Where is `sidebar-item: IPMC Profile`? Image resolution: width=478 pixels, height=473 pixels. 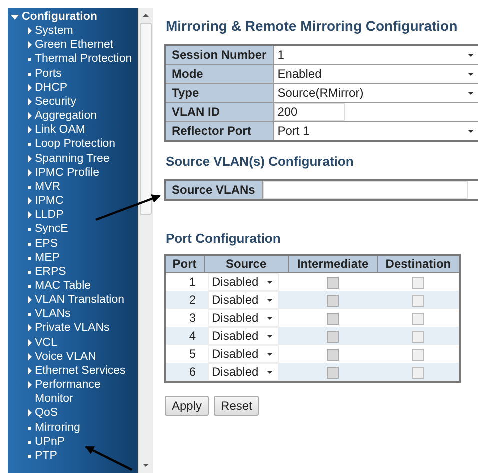
sidebar-item: IPMC Profile is located at coordinates (67, 173).